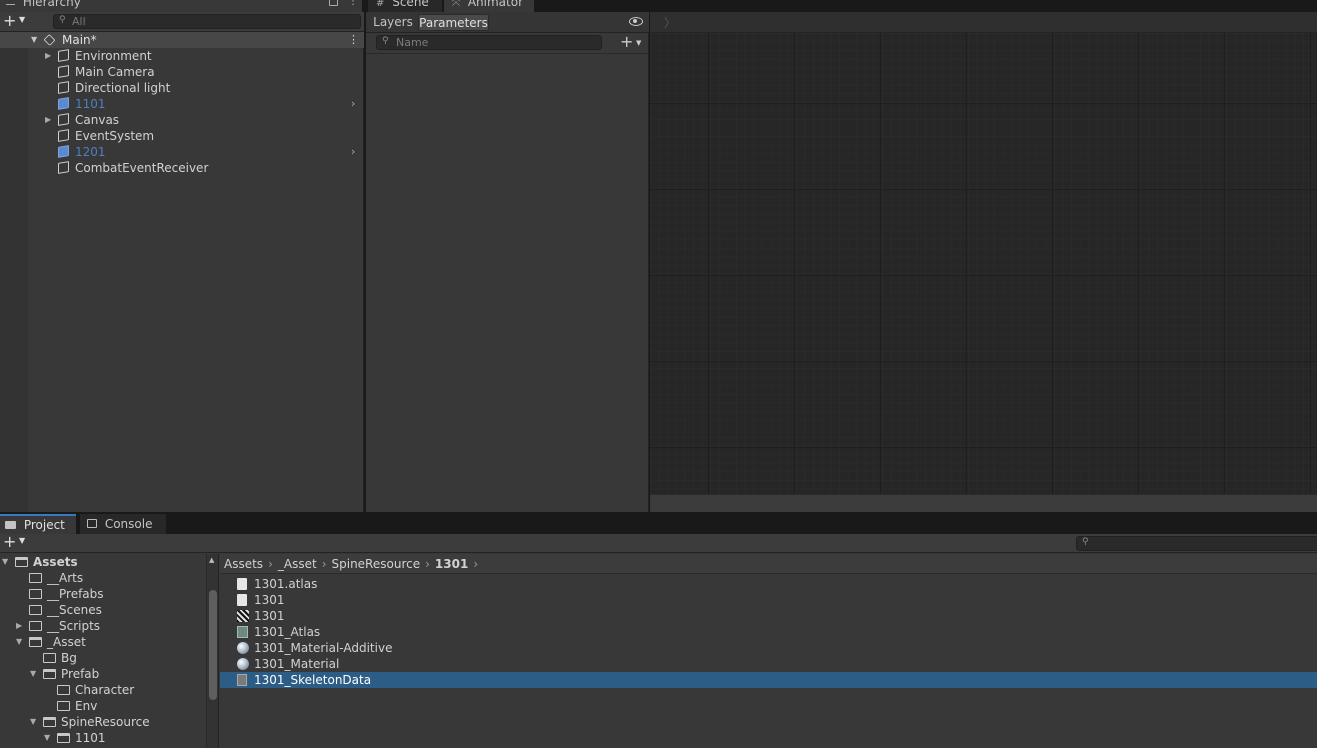  What do you see at coordinates (380, 4) in the screenshot?
I see `hash-icon: #` at bounding box center [380, 4].